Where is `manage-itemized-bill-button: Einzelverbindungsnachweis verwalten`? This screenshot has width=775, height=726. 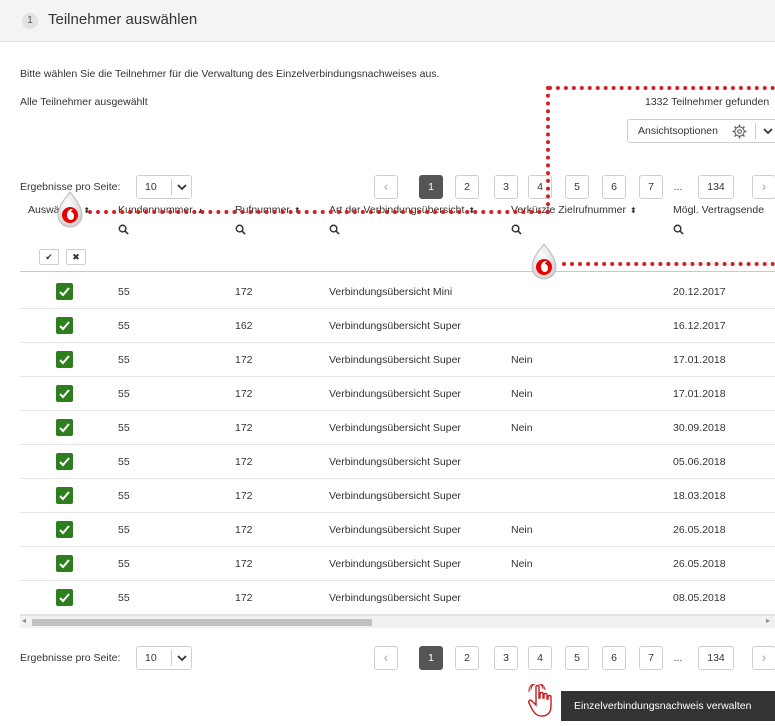 manage-itemized-bill-button: Einzelverbindungsnachweis verwalten is located at coordinates (668, 706).